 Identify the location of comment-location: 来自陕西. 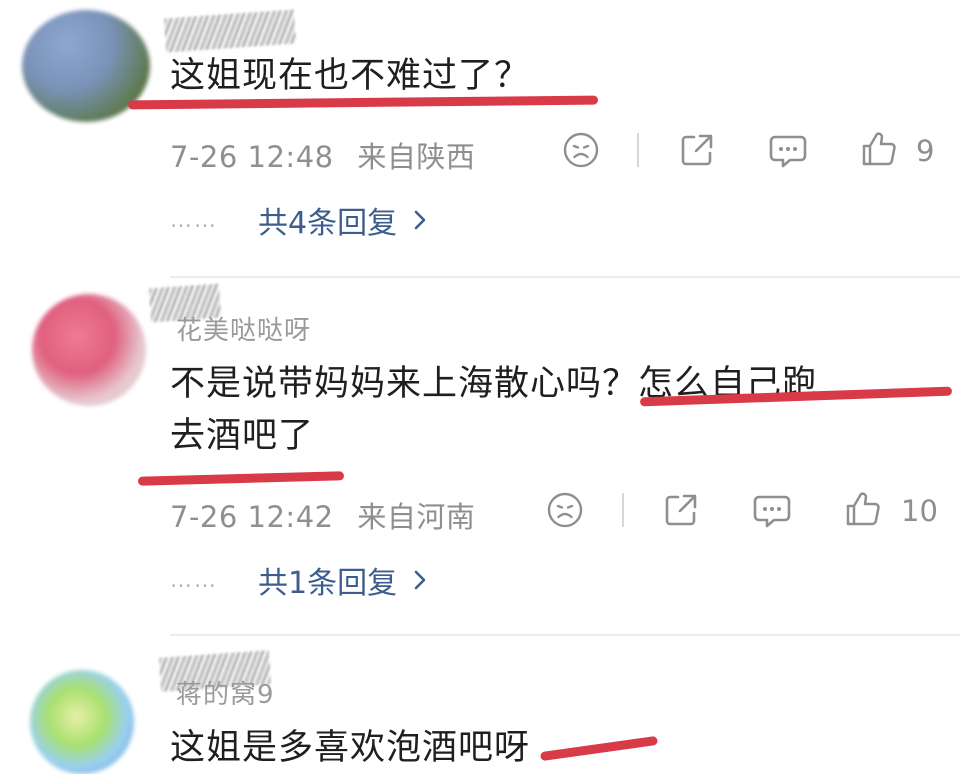
(416, 157).